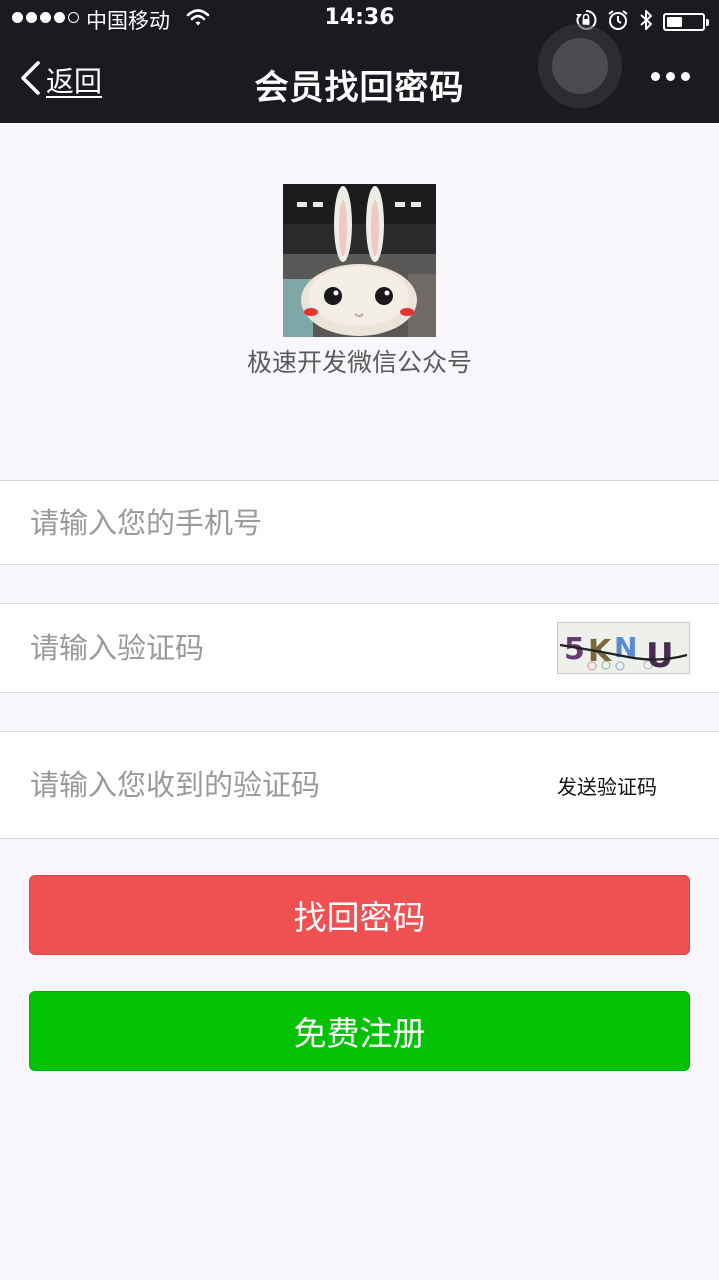 The height and width of the screenshot is (1280, 719). I want to click on phone-row, so click(359, 522).